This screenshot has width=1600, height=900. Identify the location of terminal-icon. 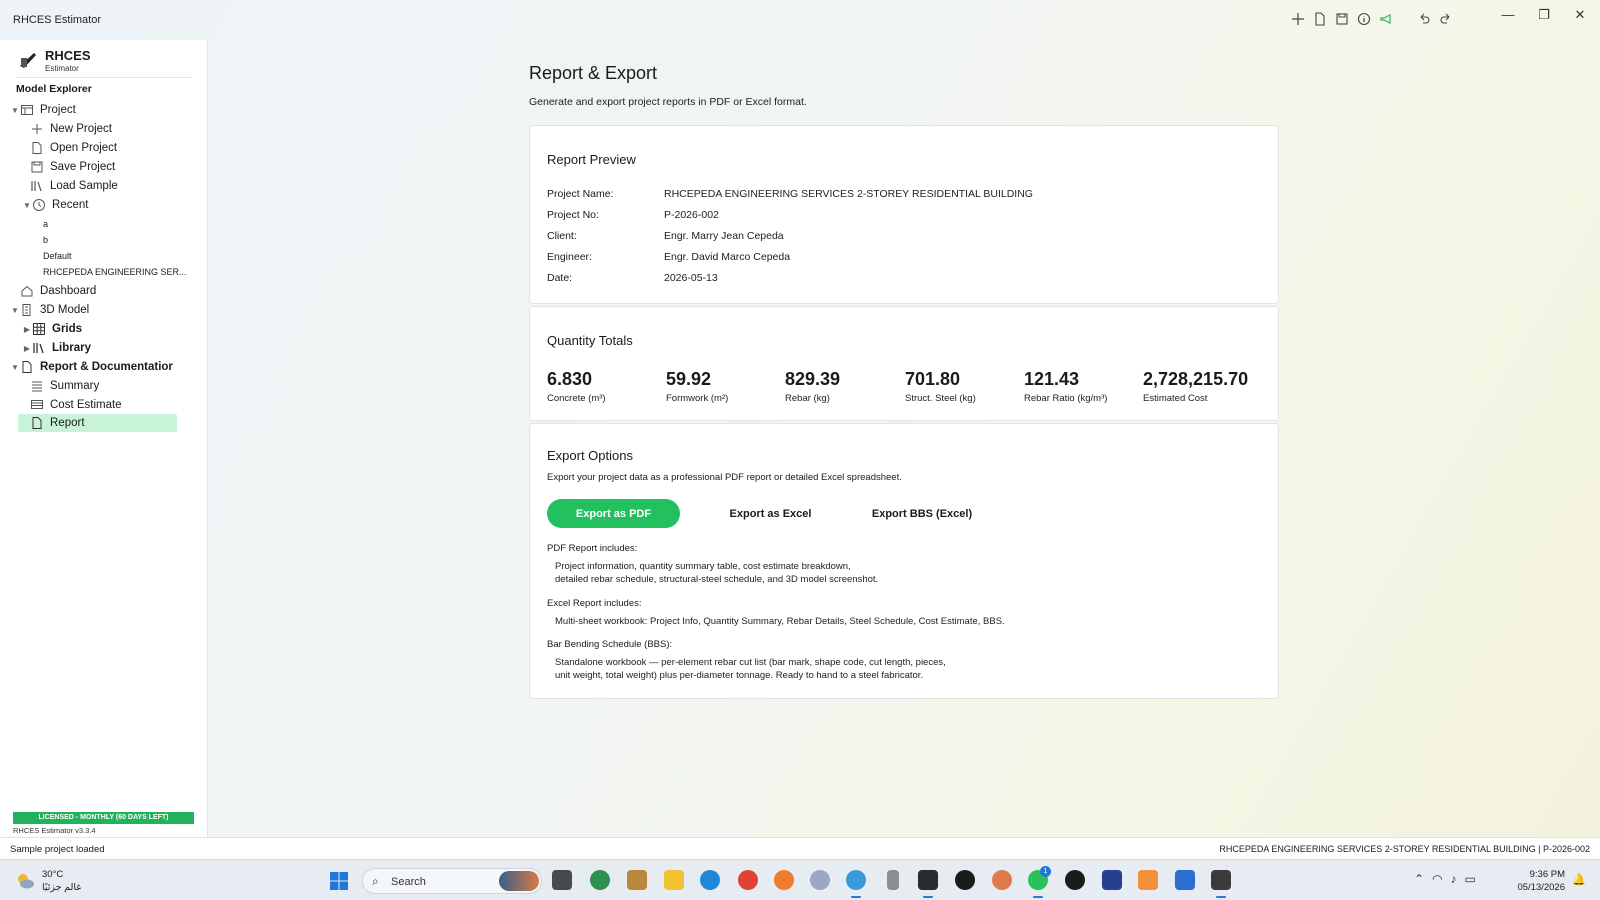
(928, 884).